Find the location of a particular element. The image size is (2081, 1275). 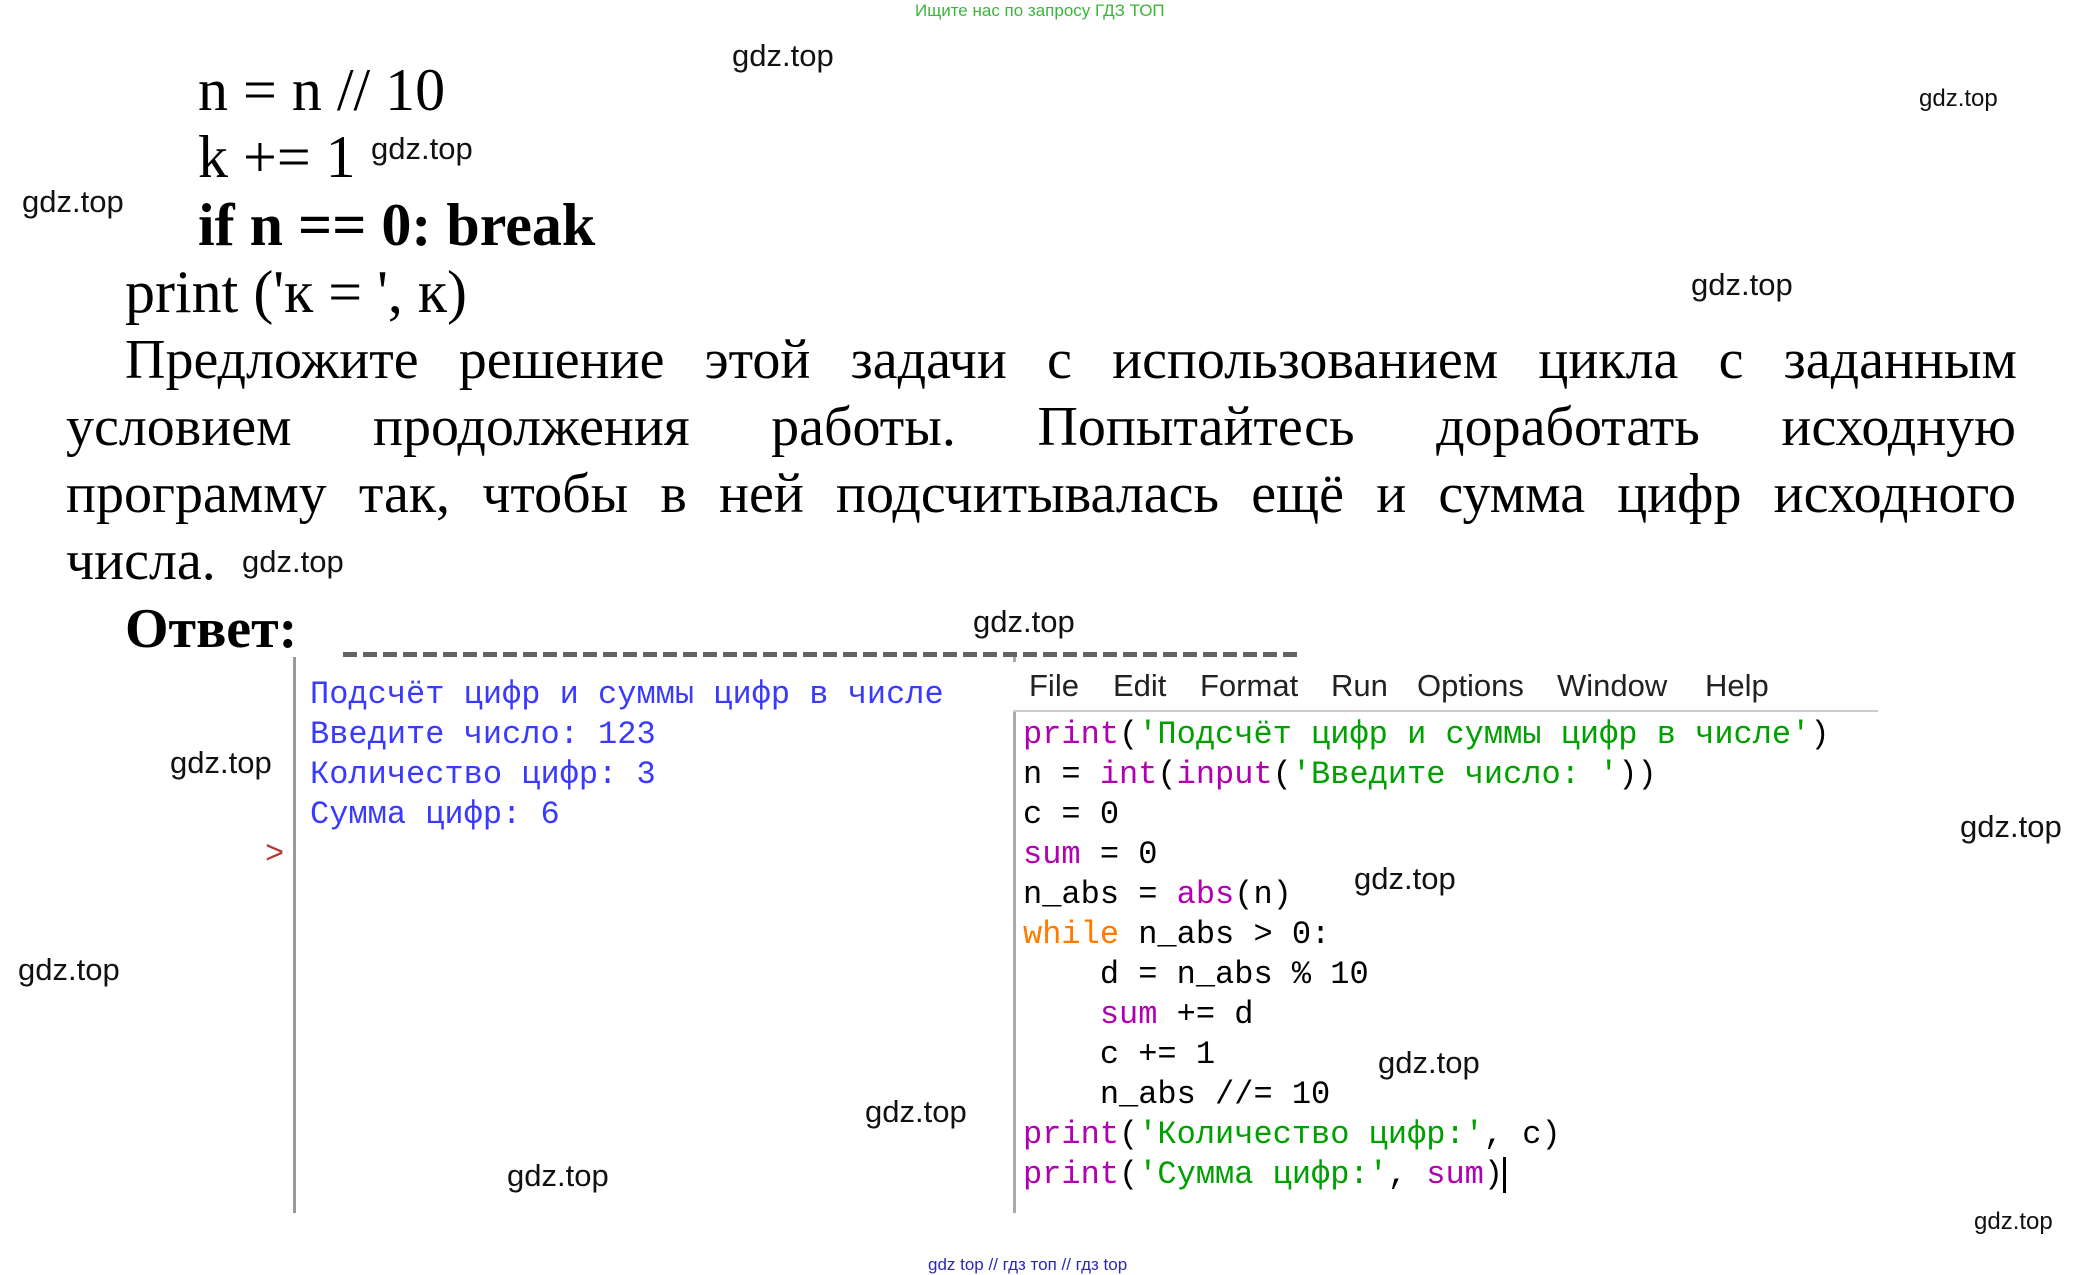

code-token: c = 0 is located at coordinates (1071, 814).